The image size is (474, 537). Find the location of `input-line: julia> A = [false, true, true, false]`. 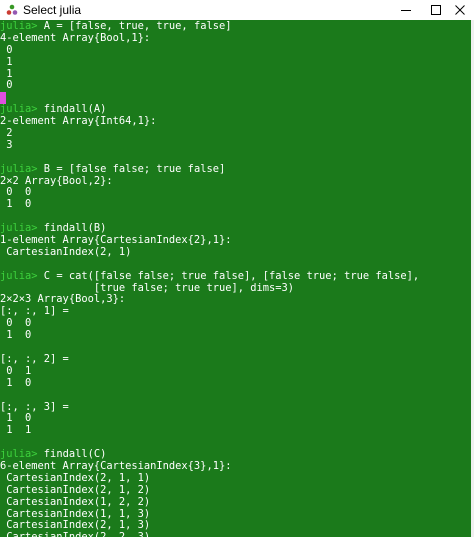

input-line: julia> A = [false, true, true, false] is located at coordinates (235, 27).